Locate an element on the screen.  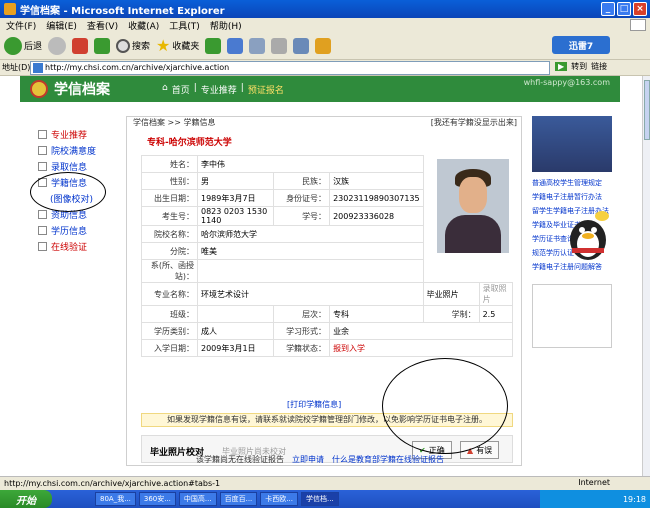
nav-home: 首页 is located at coordinates (181, 89).